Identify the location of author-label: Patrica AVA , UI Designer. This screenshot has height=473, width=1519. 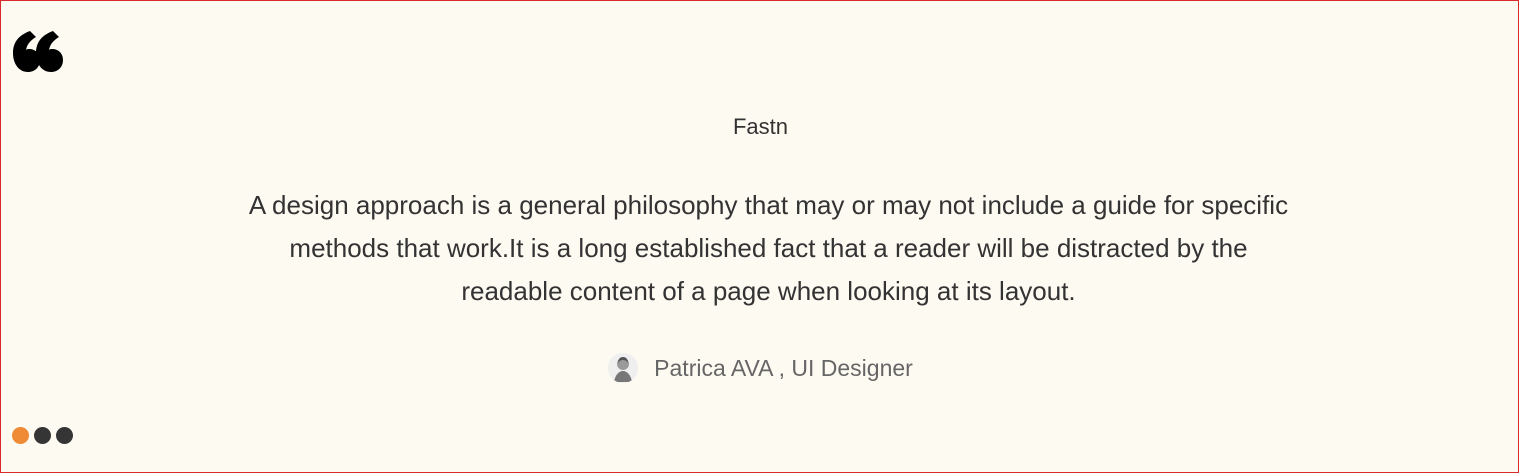
(783, 368).